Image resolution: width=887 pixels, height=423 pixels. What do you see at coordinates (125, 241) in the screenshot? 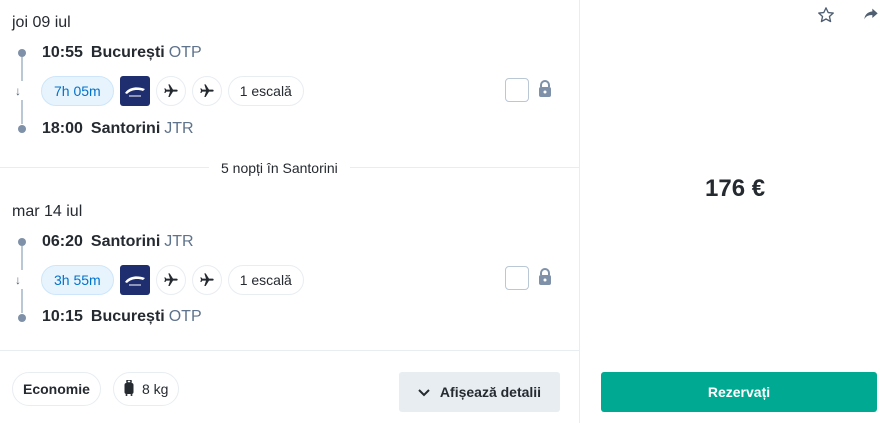
I see `departure-city: Santorini` at bounding box center [125, 241].